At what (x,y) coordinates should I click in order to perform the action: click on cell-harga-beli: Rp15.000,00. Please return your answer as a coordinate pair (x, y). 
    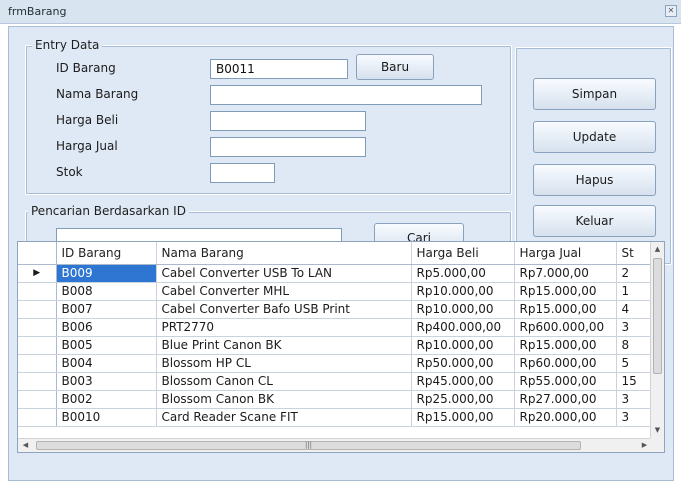
    Looking at the image, I should click on (463, 417).